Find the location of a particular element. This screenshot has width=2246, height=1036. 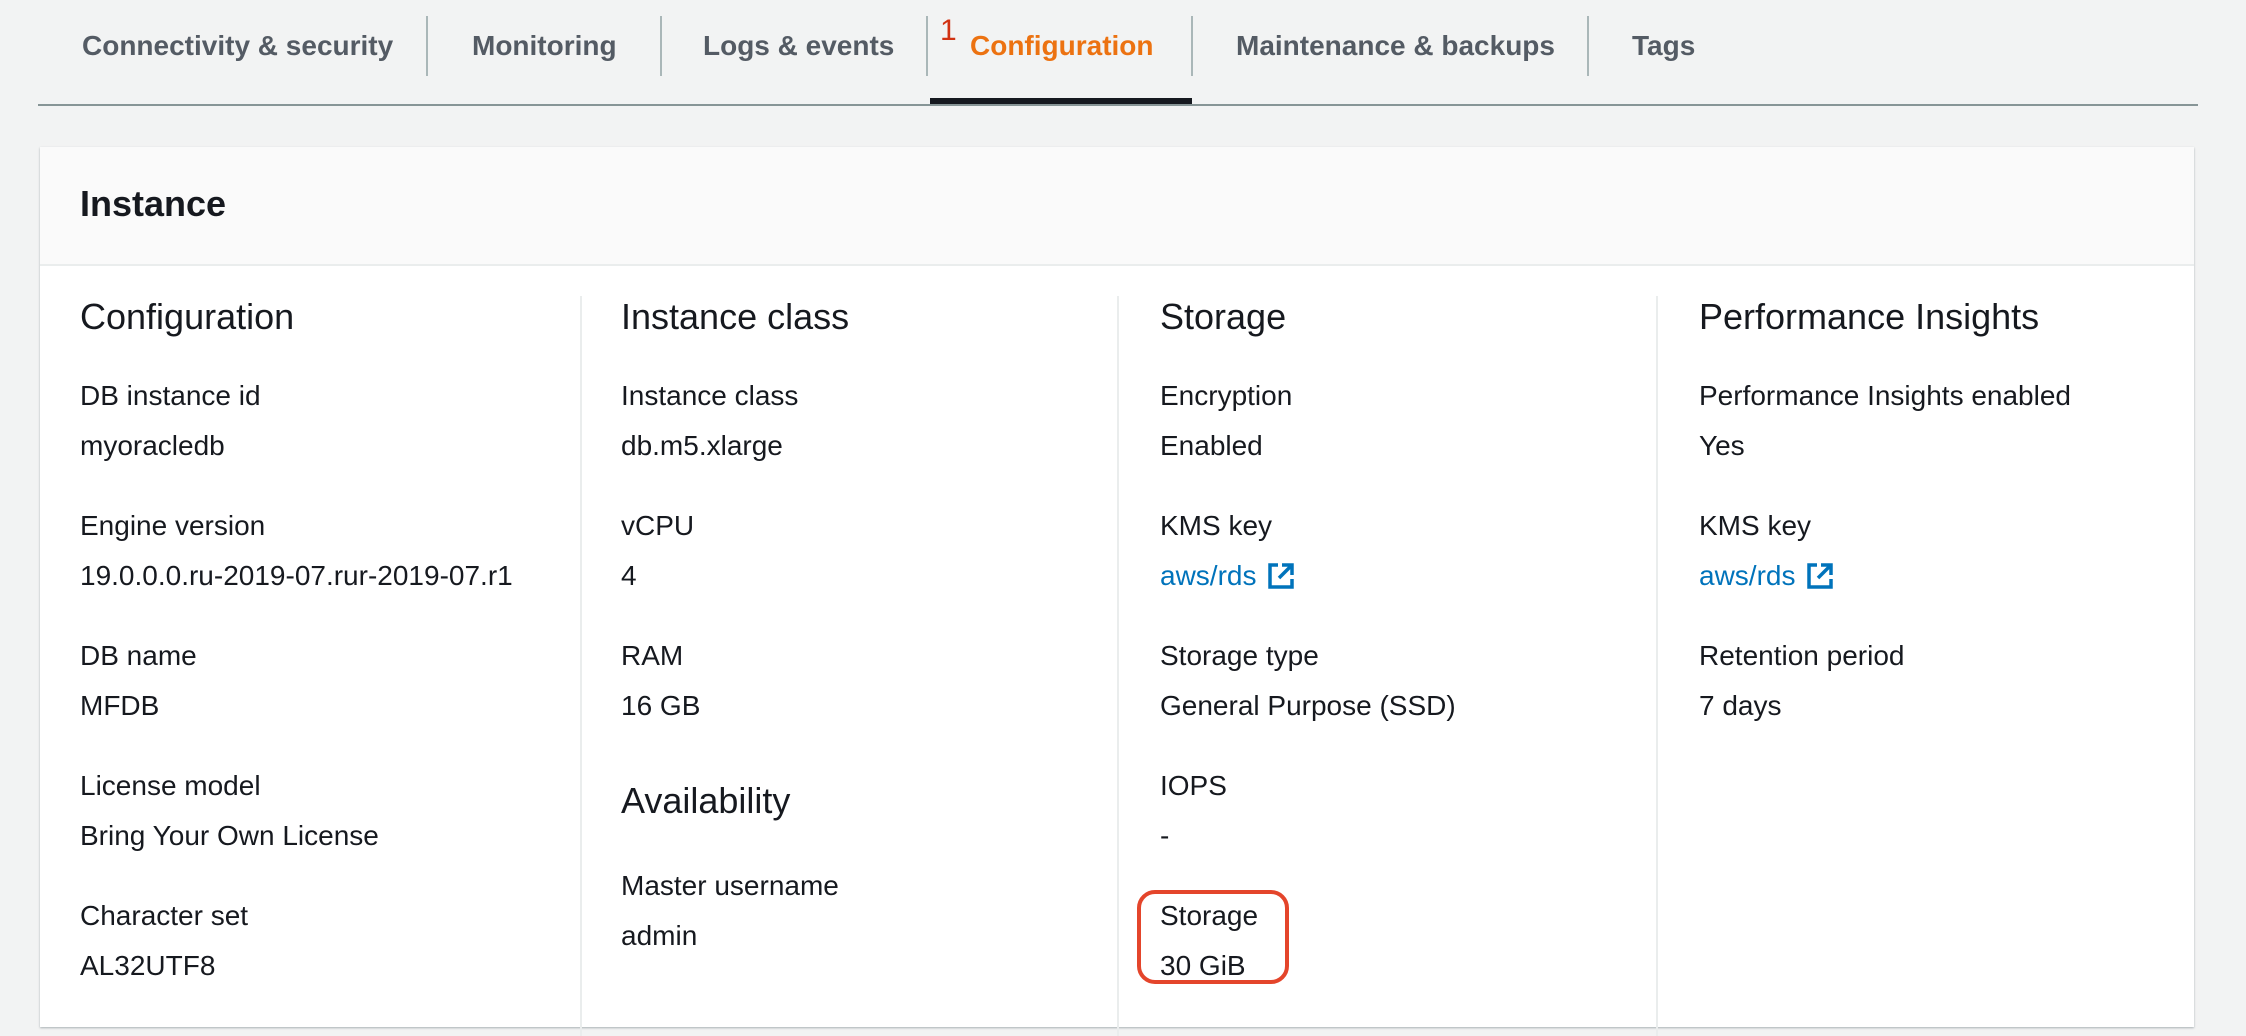

instance-class-title: Instance class is located at coordinates (735, 316).